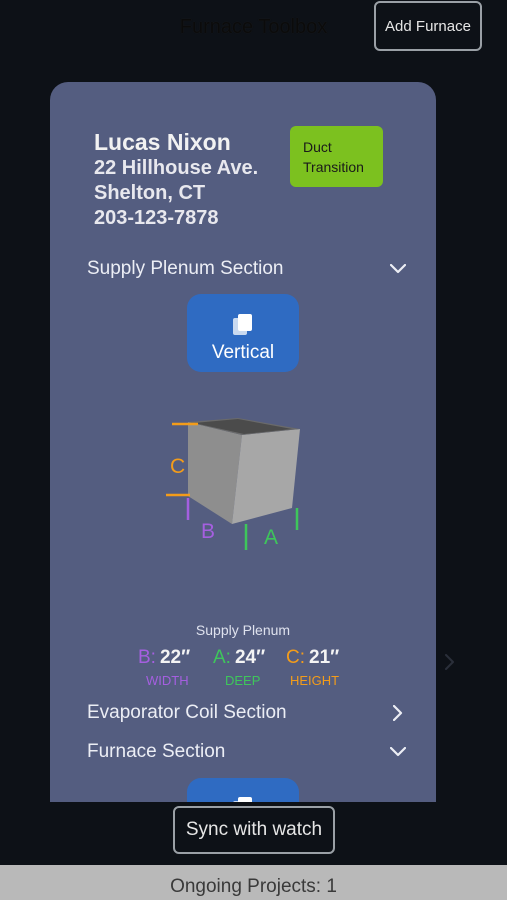 This screenshot has width=507, height=900. I want to click on section-furnace-label: Furnace Section, so click(156, 751).